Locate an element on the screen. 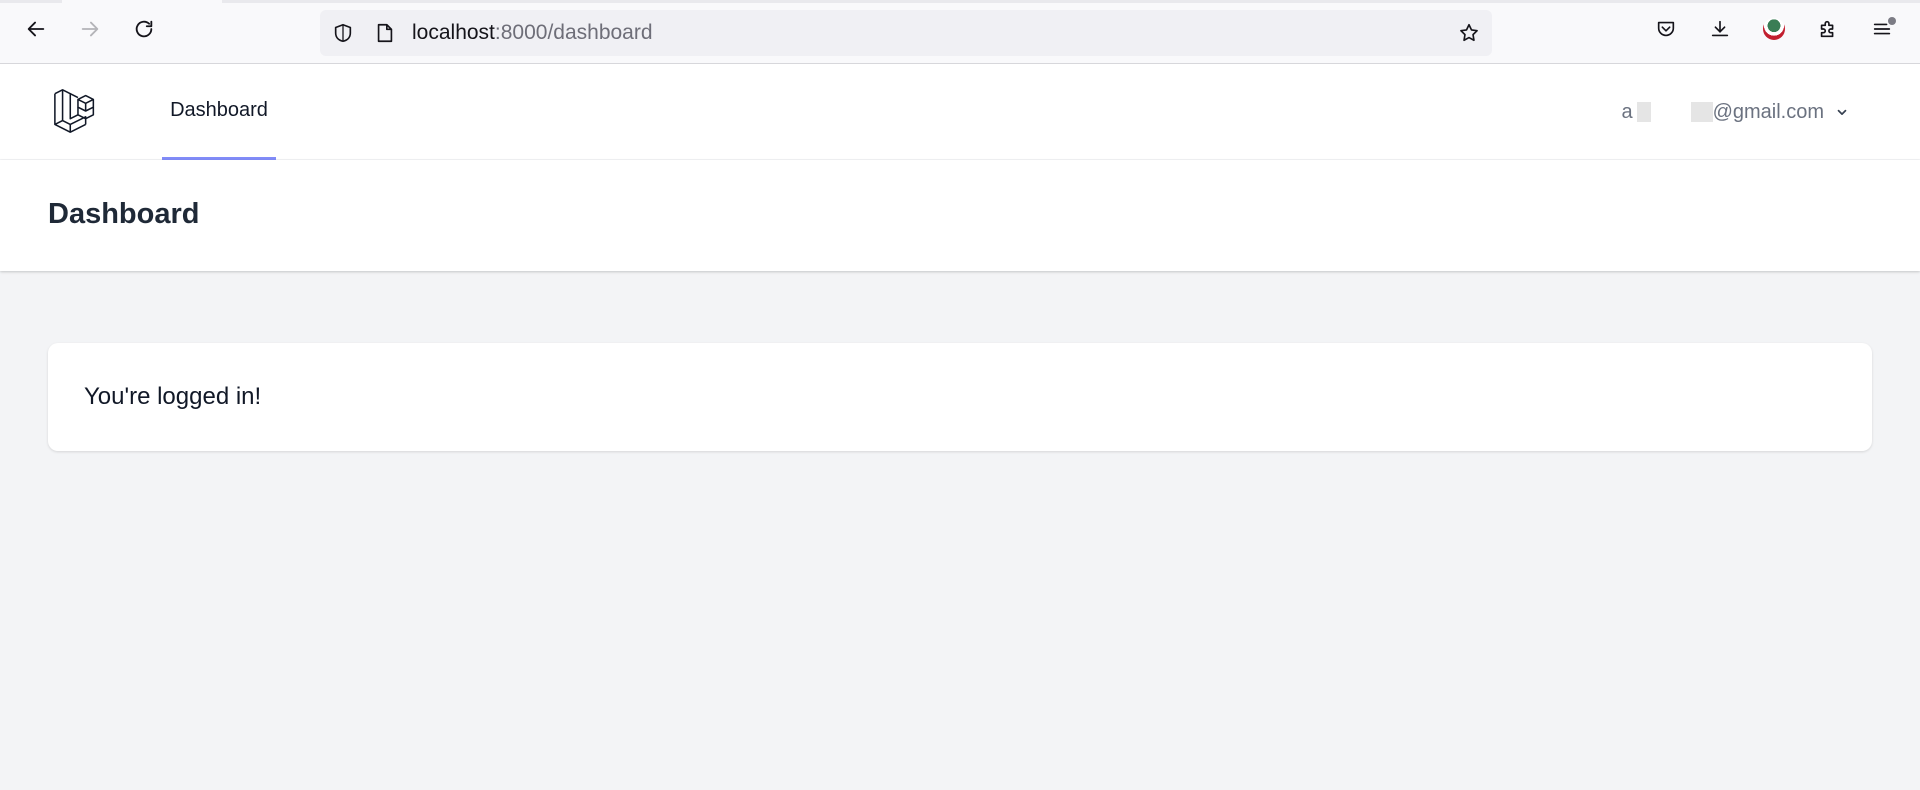 This screenshot has width=1920, height=790. user-menu-trigger: a @gmail.com is located at coordinates (1735, 112).